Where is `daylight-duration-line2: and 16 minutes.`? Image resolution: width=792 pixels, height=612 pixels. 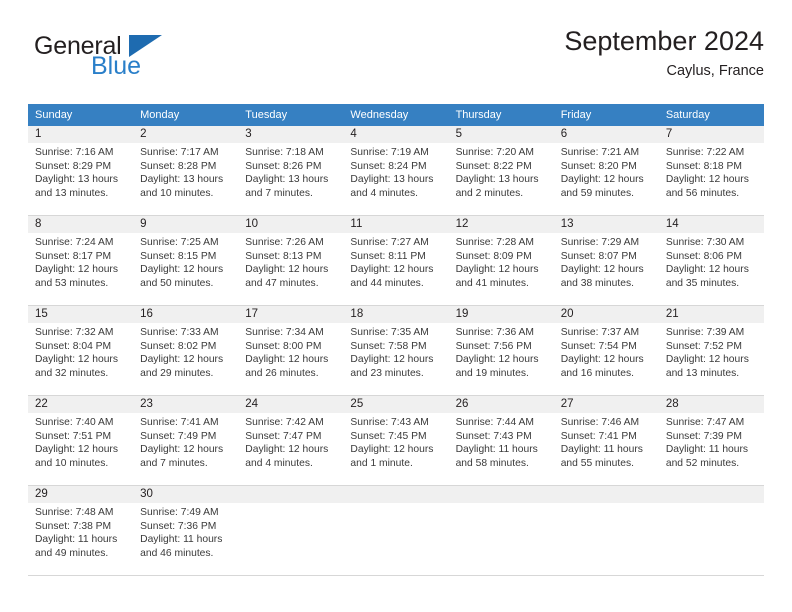
daylight-duration-line2: and 16 minutes. is located at coordinates (597, 373).